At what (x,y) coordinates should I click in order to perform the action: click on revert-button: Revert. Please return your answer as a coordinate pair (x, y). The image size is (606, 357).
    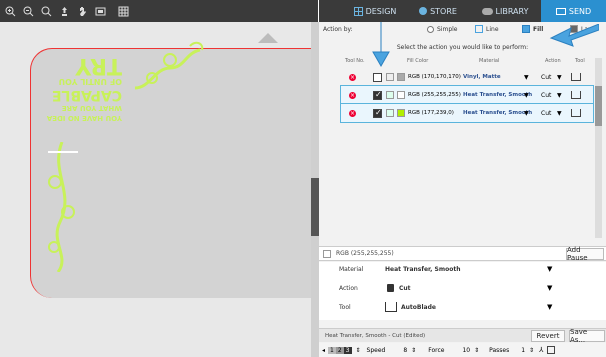
    Looking at the image, I should click on (548, 336).